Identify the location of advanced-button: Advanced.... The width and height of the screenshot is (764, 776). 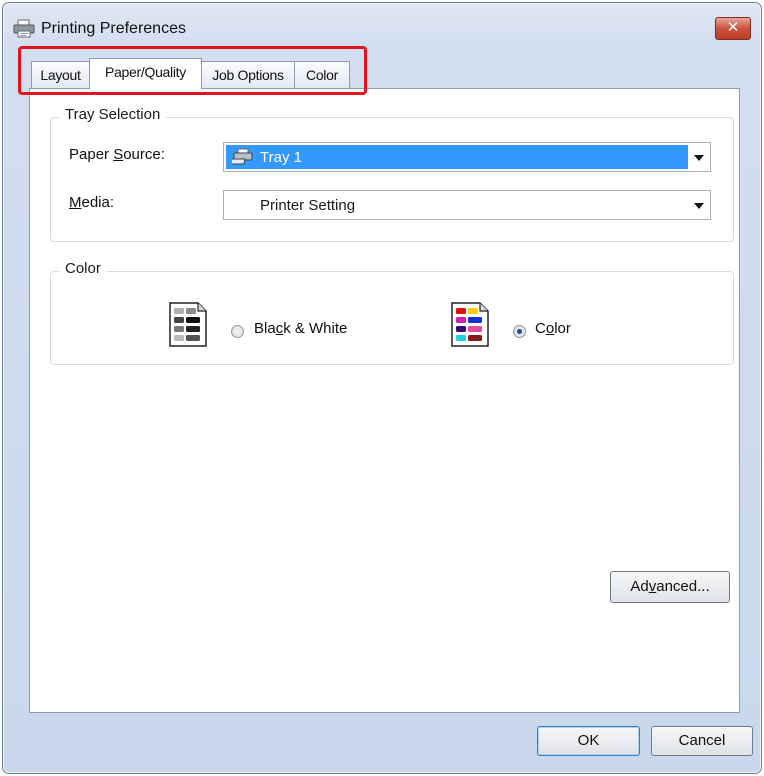
(670, 587).